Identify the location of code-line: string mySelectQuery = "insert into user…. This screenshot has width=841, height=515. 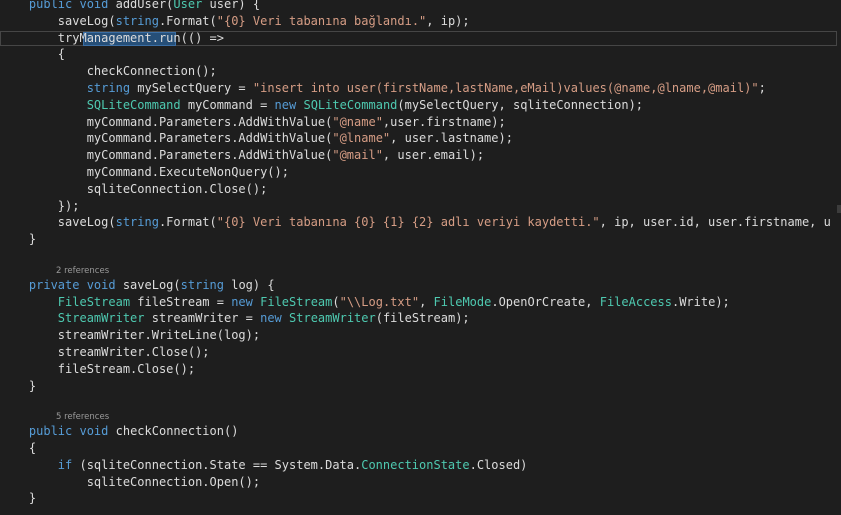
(383, 88).